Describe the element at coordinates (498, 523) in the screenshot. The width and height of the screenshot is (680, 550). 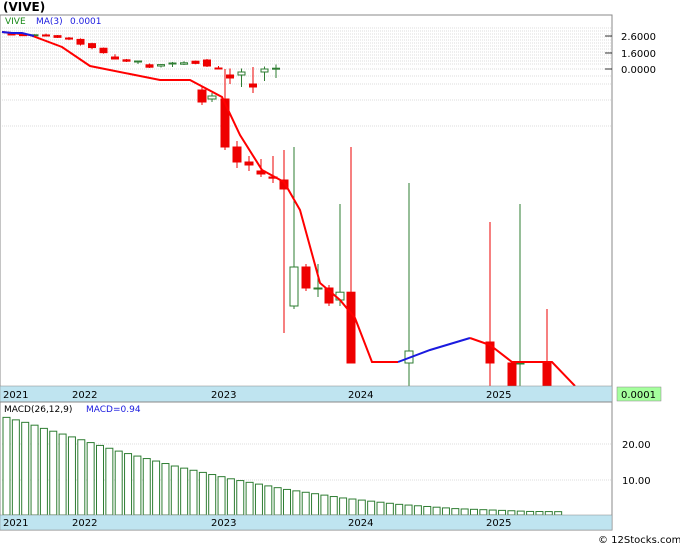
I see `macd-x-tick: 2025` at that location.